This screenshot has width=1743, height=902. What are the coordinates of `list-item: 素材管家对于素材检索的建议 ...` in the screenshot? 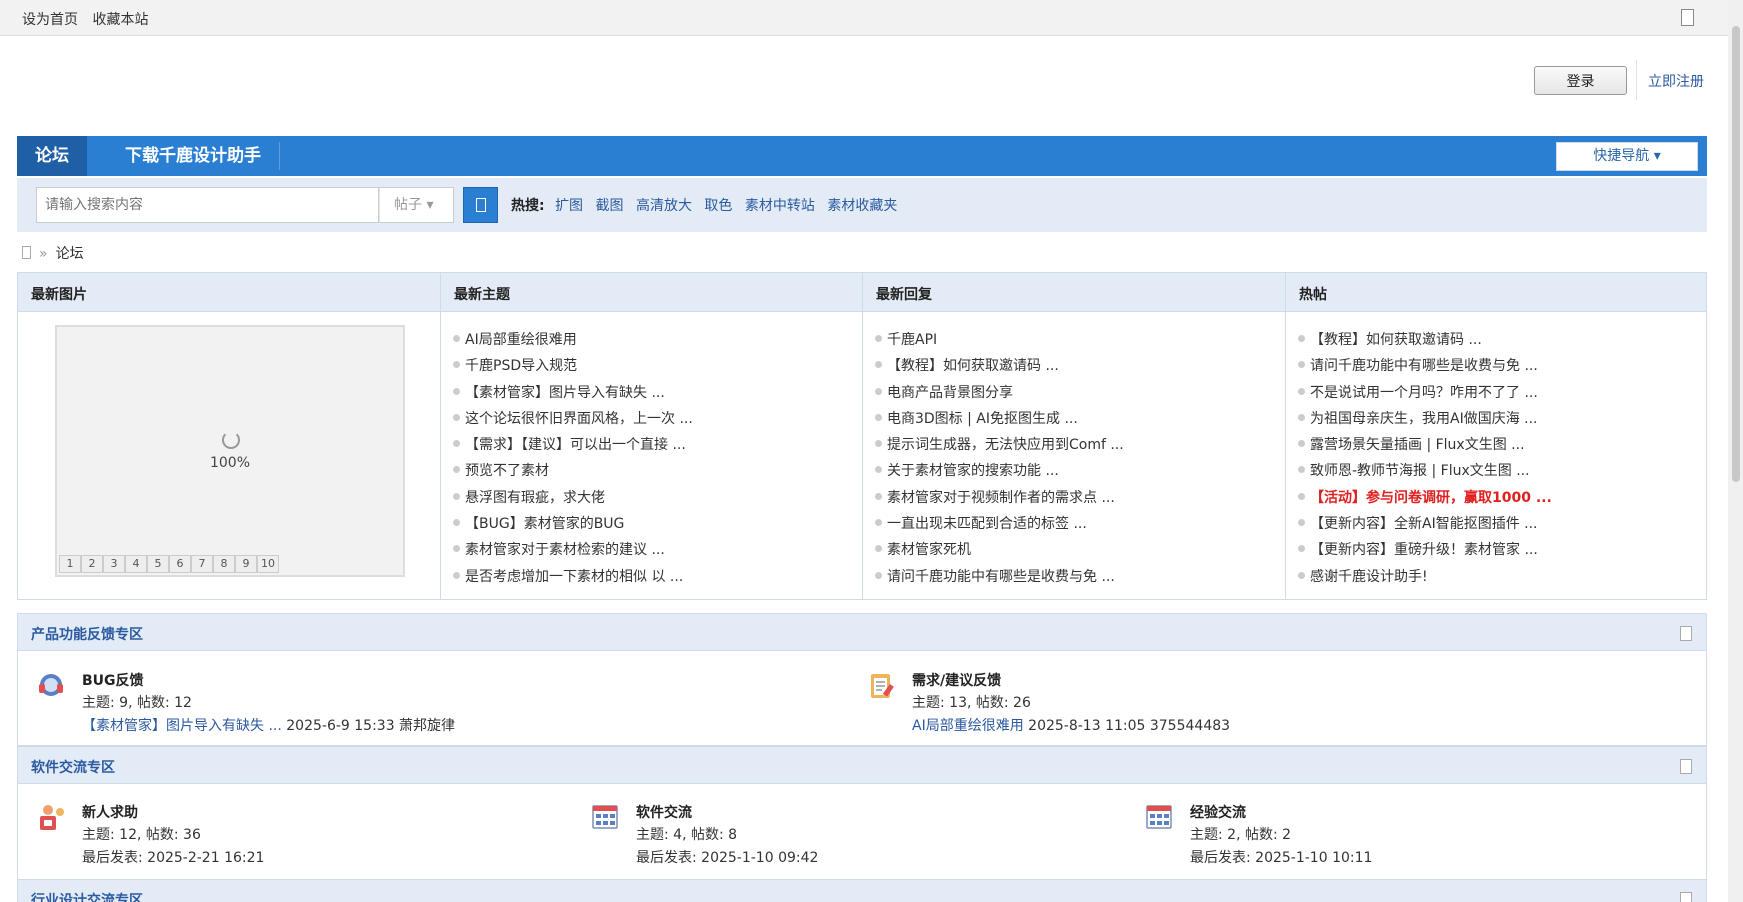 It's located at (573, 550).